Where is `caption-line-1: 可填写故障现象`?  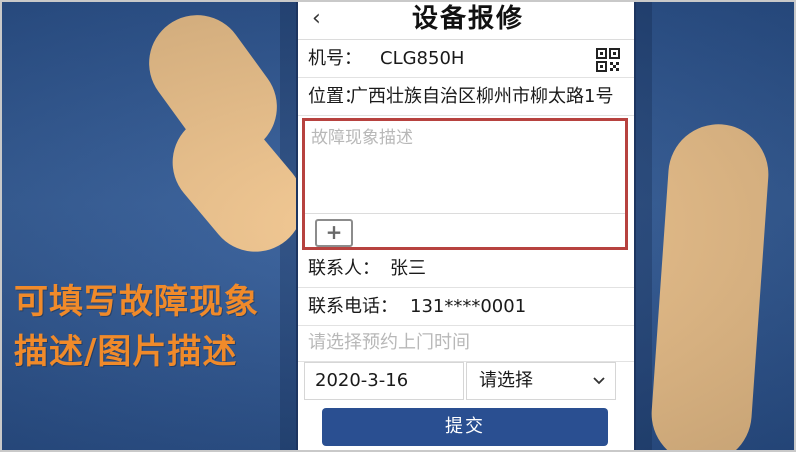
caption-line-1: 可填写故障现象 is located at coordinates (136, 302).